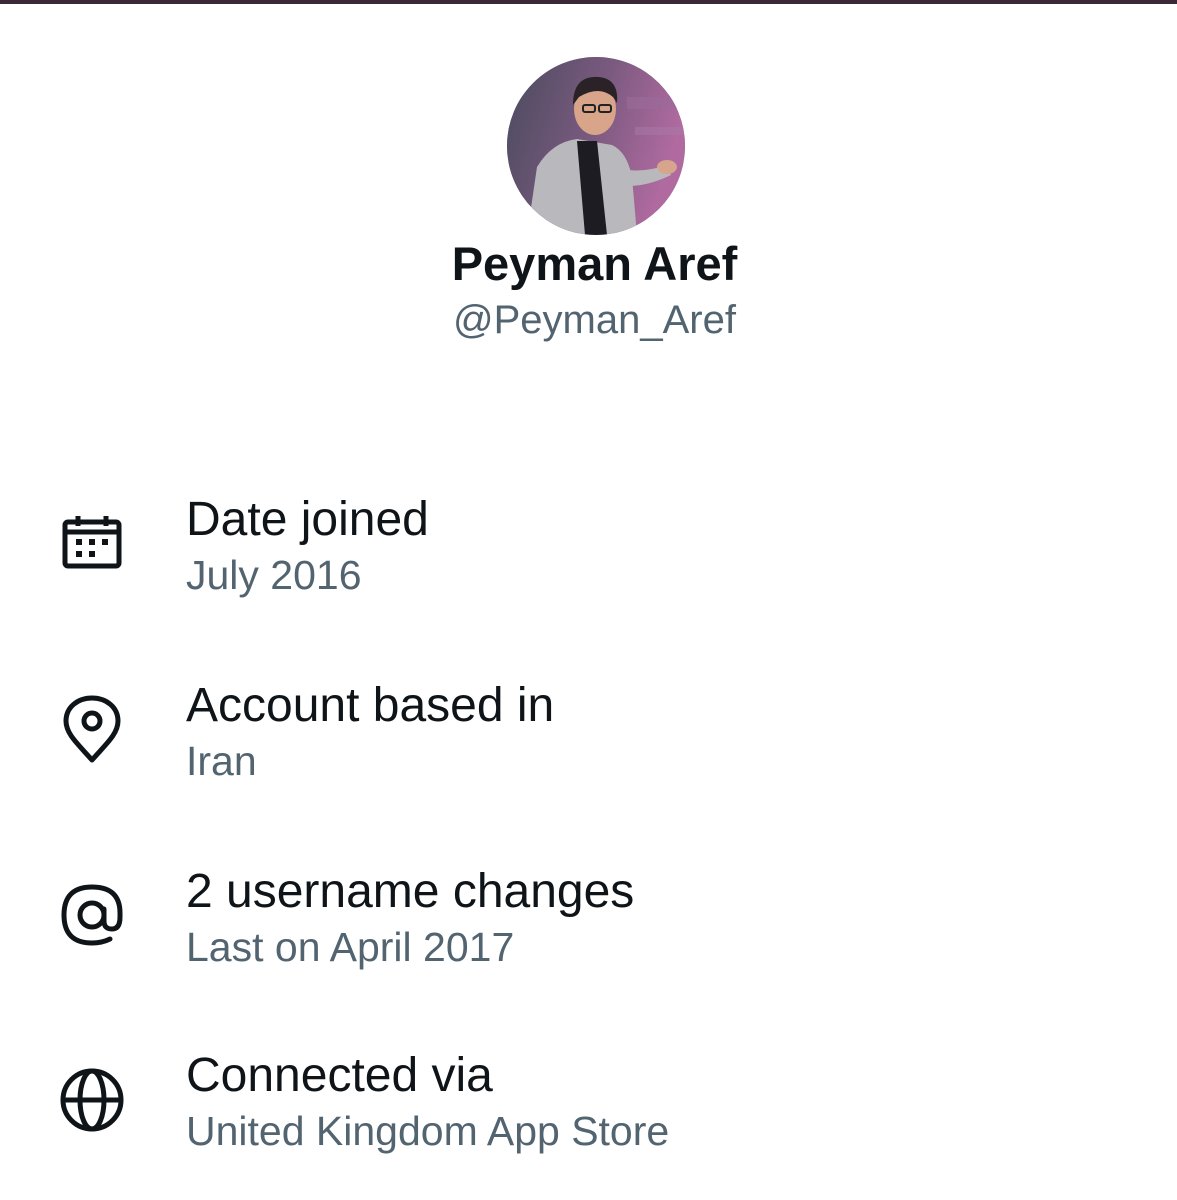  What do you see at coordinates (410, 891) in the screenshot?
I see `username-changes-title: 2 username changes` at bounding box center [410, 891].